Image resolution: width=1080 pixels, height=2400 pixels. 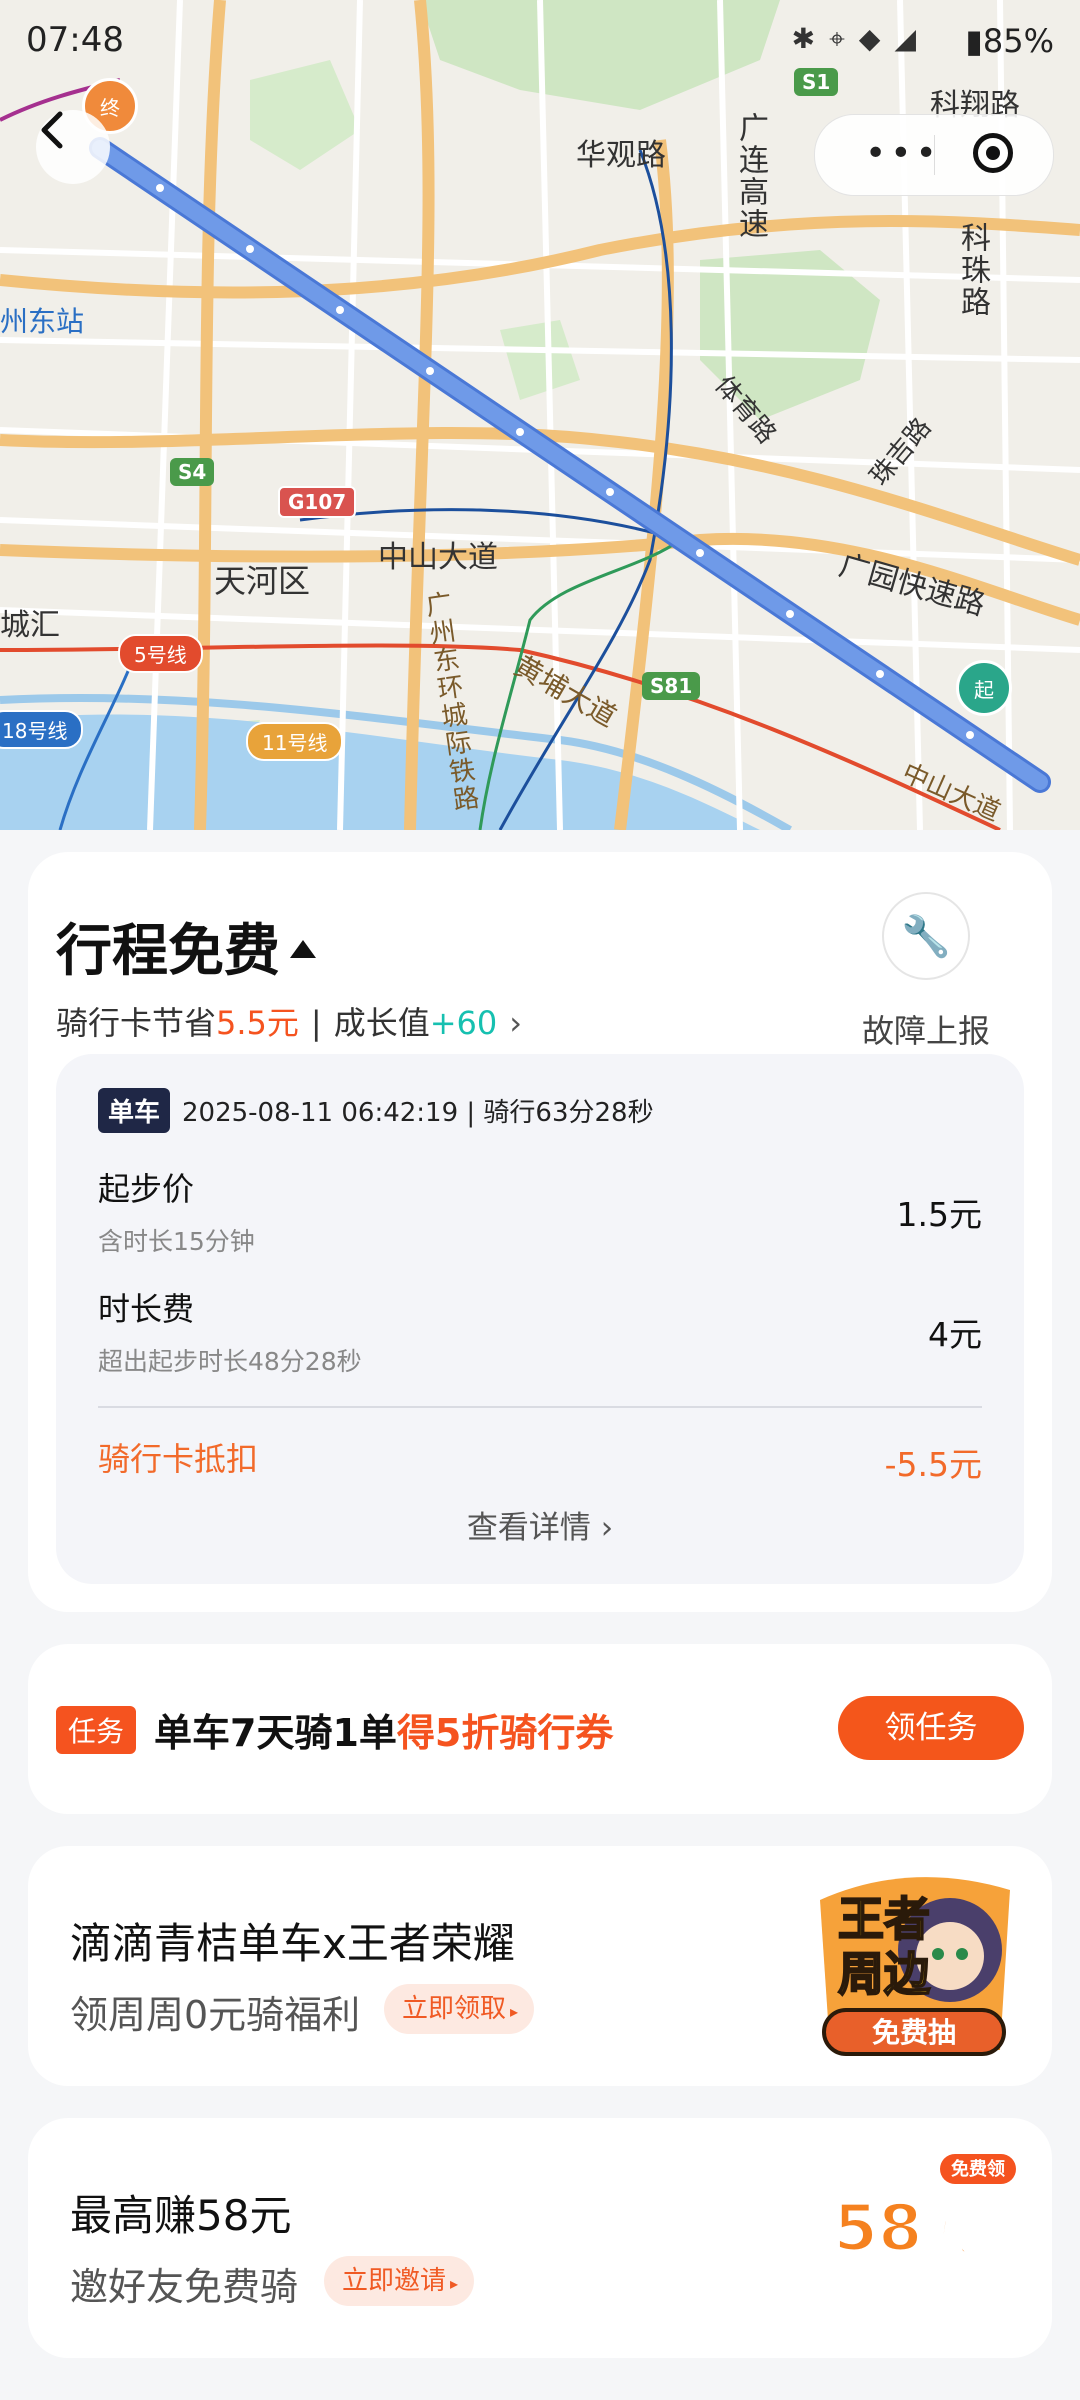 What do you see at coordinates (303, 948) in the screenshot?
I see `collapse-arrow-icon` at bounding box center [303, 948].